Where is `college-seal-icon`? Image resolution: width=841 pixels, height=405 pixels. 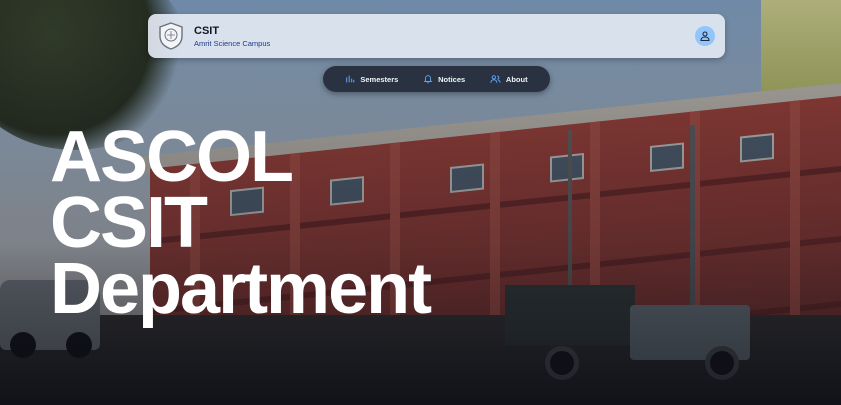 college-seal-icon is located at coordinates (171, 36).